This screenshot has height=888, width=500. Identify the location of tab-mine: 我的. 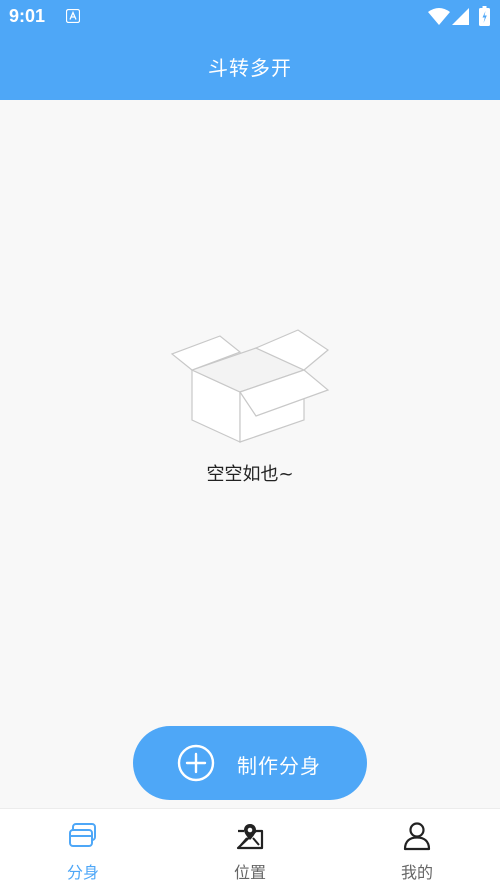
(417, 848).